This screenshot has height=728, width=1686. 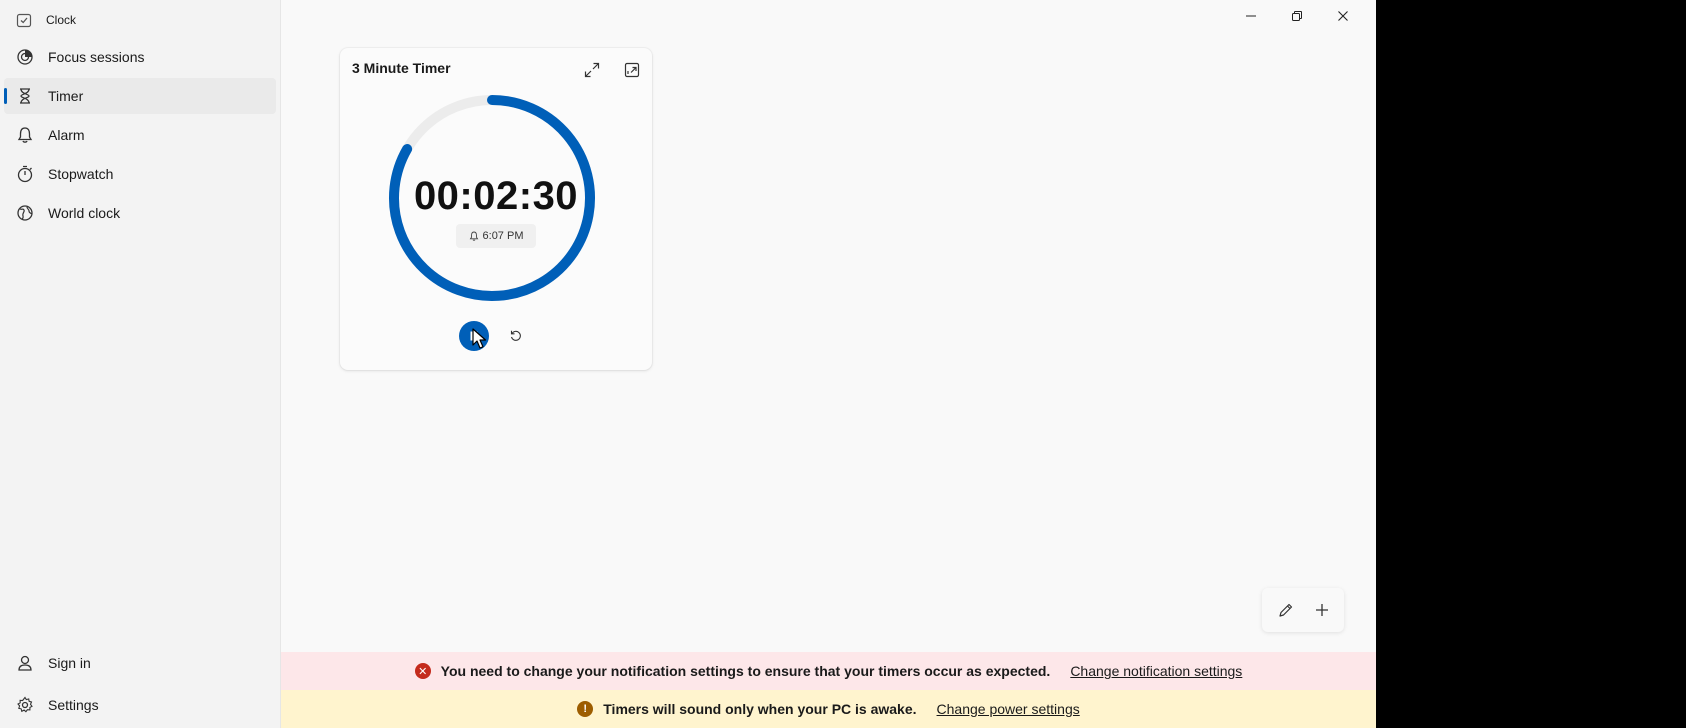 I want to click on expand-button, so click(x=592, y=70).